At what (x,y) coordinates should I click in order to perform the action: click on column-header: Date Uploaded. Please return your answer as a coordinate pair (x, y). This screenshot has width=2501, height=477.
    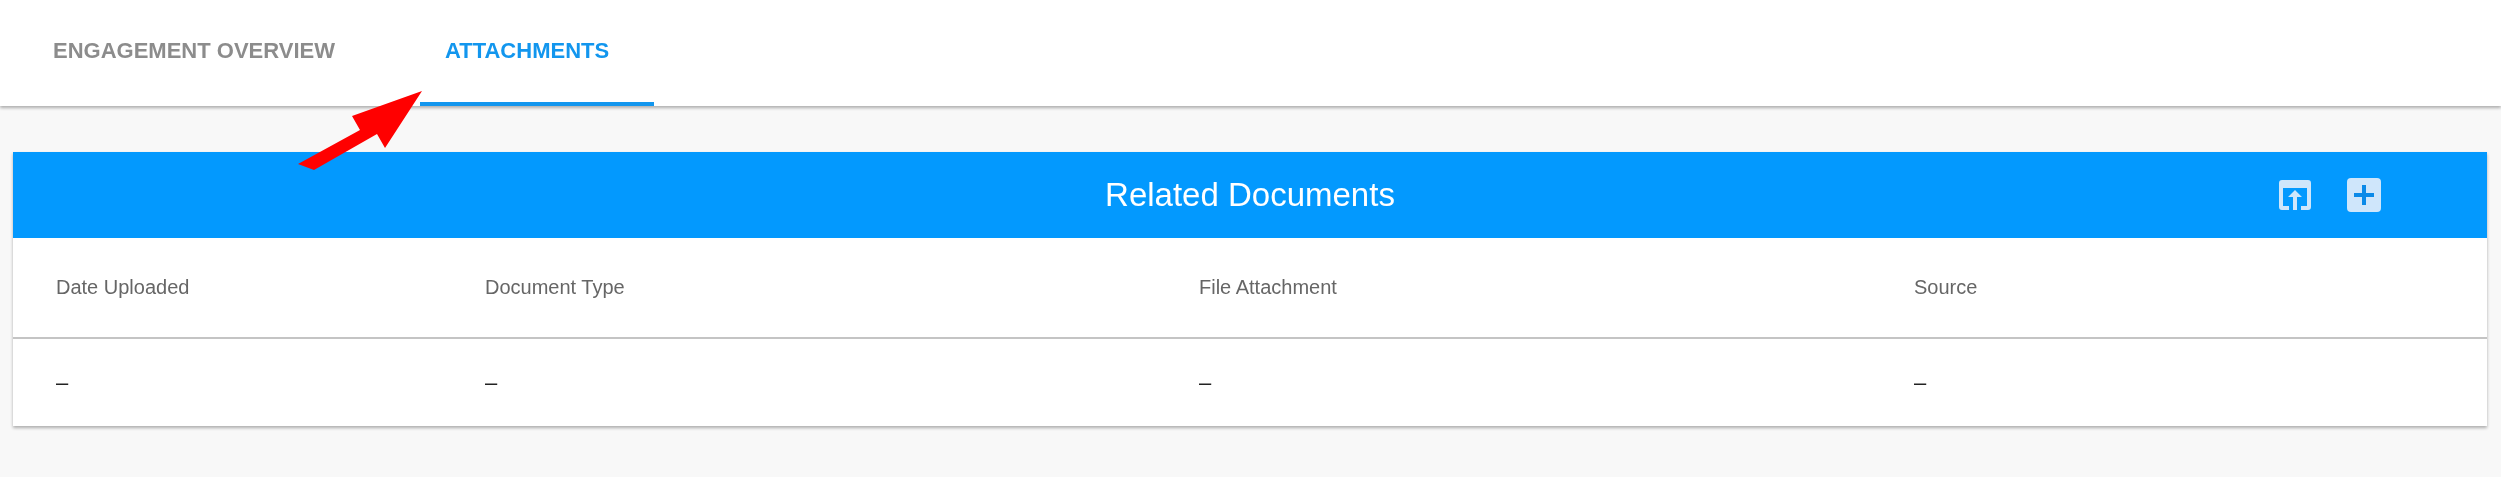
    Looking at the image, I should click on (123, 287).